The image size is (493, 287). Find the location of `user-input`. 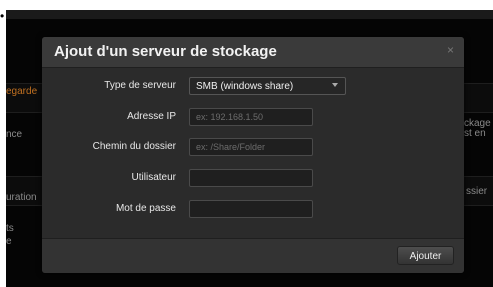

user-input is located at coordinates (251, 178).